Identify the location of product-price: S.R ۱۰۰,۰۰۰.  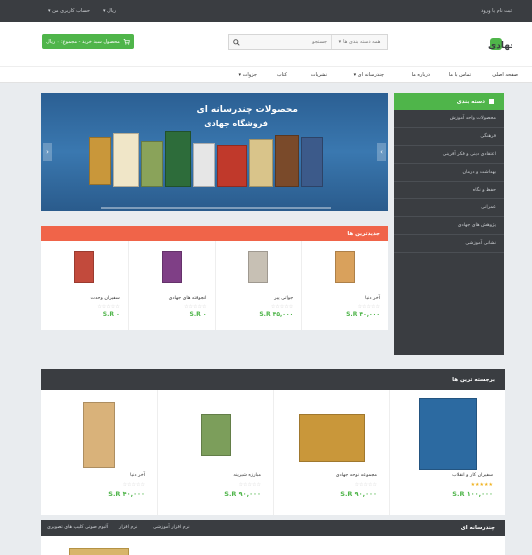
(472, 494).